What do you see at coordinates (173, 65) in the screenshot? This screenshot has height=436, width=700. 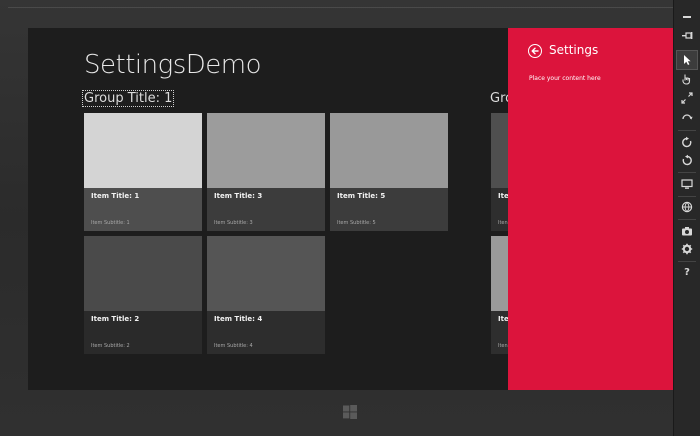 I see `page-title: SettingsDemo` at bounding box center [173, 65].